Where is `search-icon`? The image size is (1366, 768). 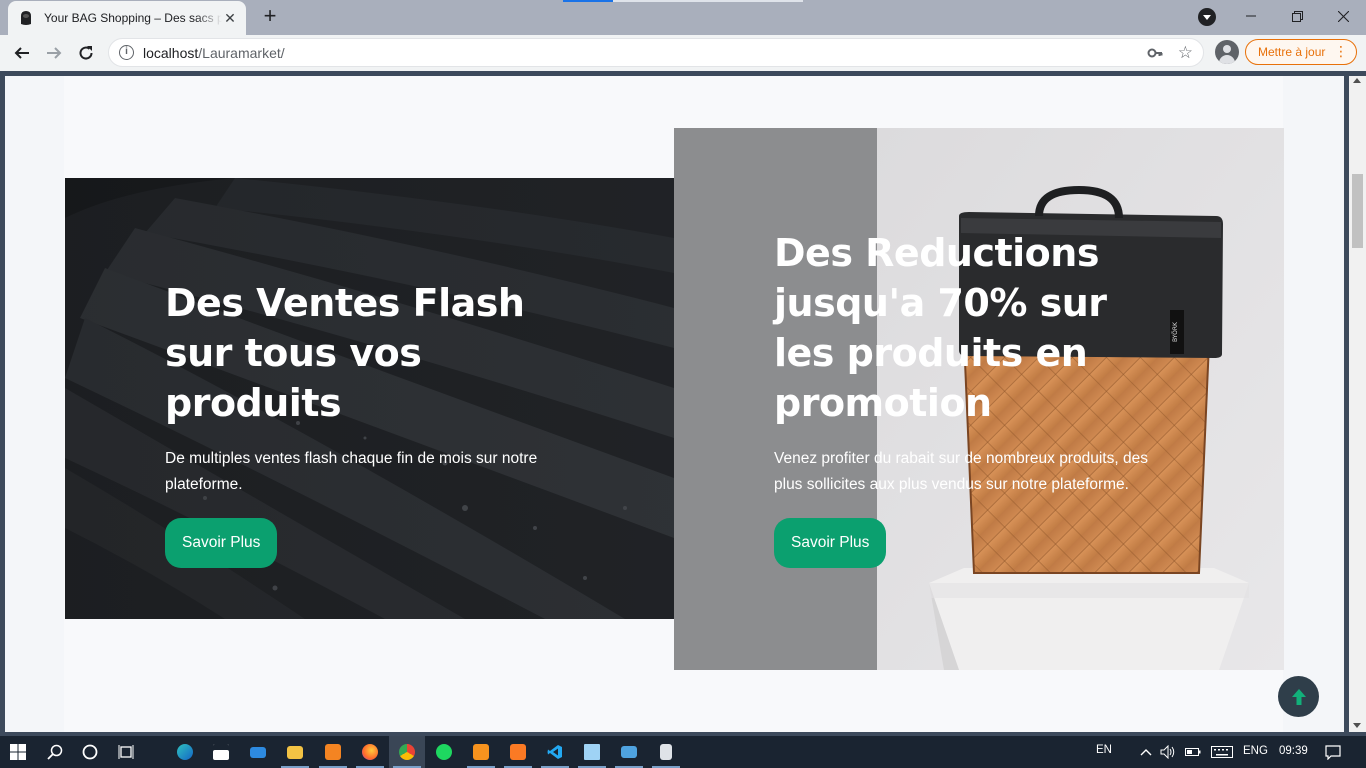
search-icon is located at coordinates (55, 752).